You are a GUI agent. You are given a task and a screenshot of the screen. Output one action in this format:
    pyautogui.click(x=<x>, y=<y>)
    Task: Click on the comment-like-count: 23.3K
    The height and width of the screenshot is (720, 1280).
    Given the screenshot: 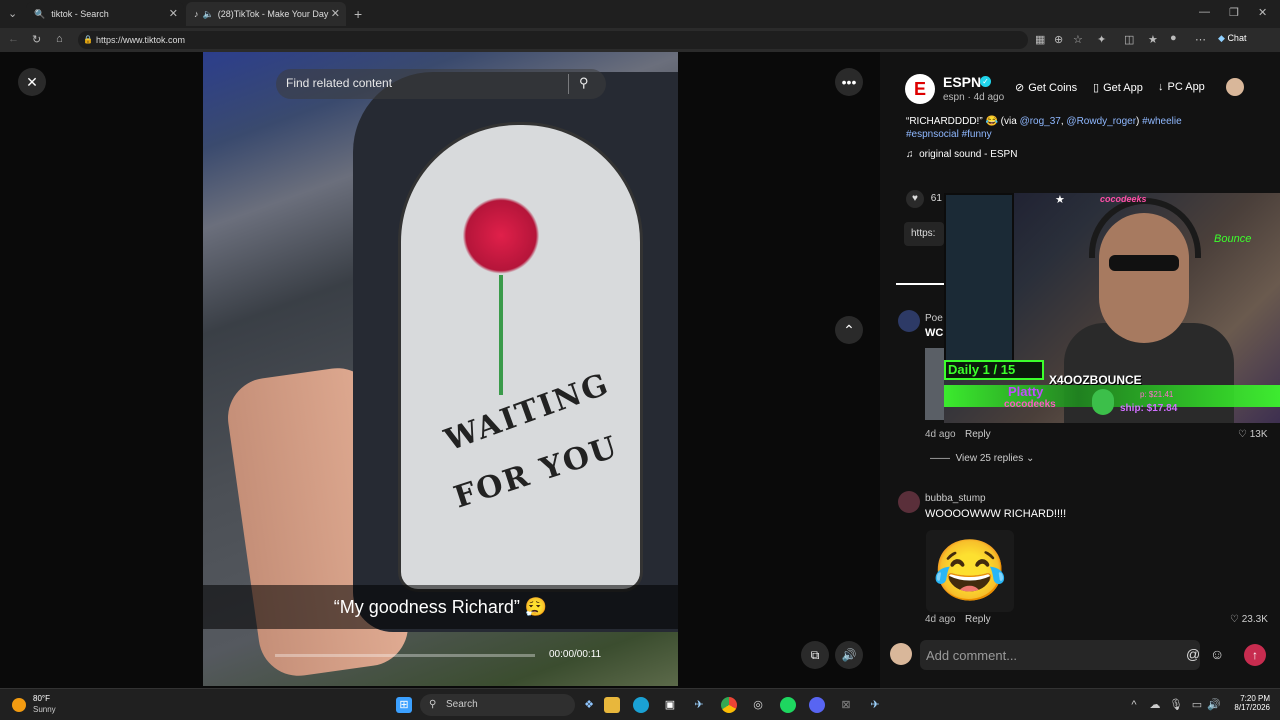 What is the action you would take?
    pyautogui.click(x=1254, y=619)
    